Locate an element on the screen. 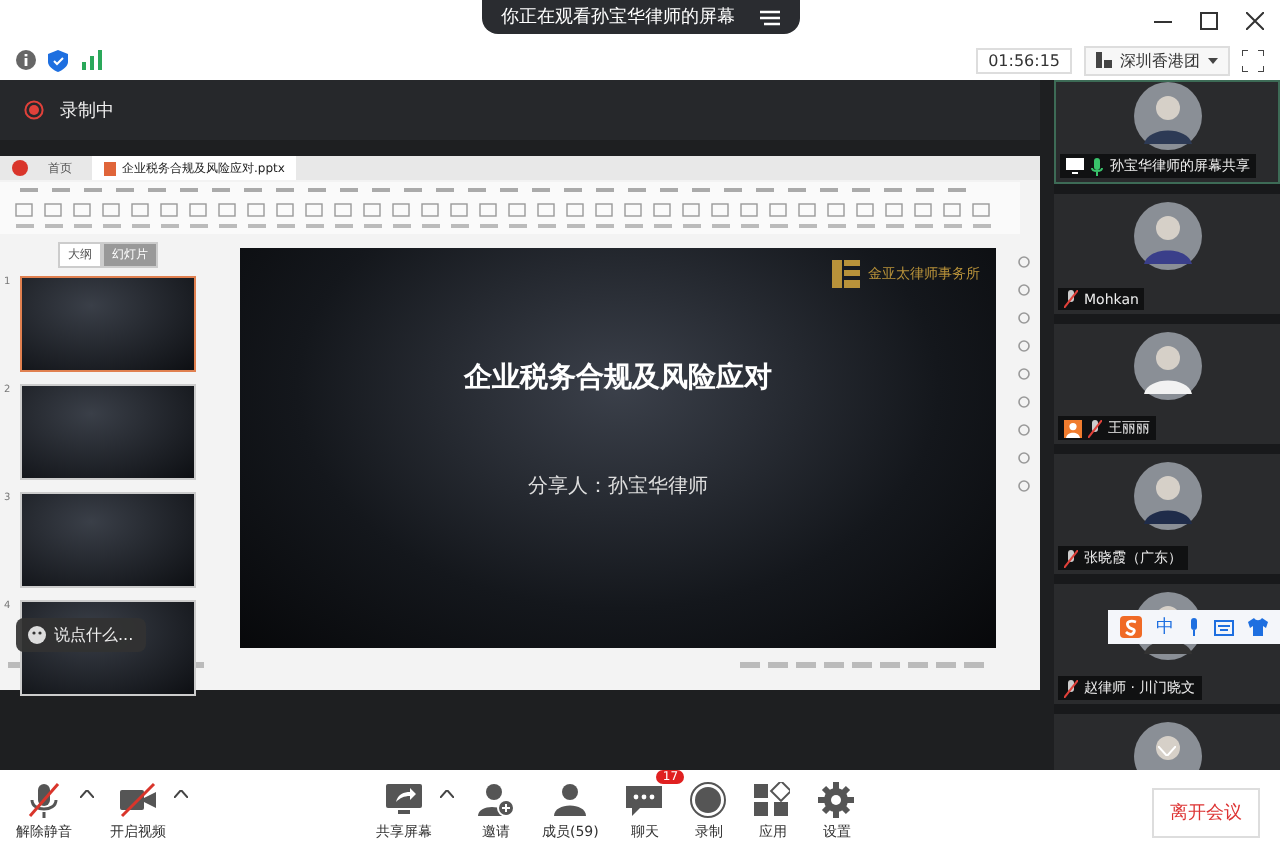 This screenshot has width=1280, height=854. slide-presenter: 分享人：孙宝华律师 is located at coordinates (618, 486).